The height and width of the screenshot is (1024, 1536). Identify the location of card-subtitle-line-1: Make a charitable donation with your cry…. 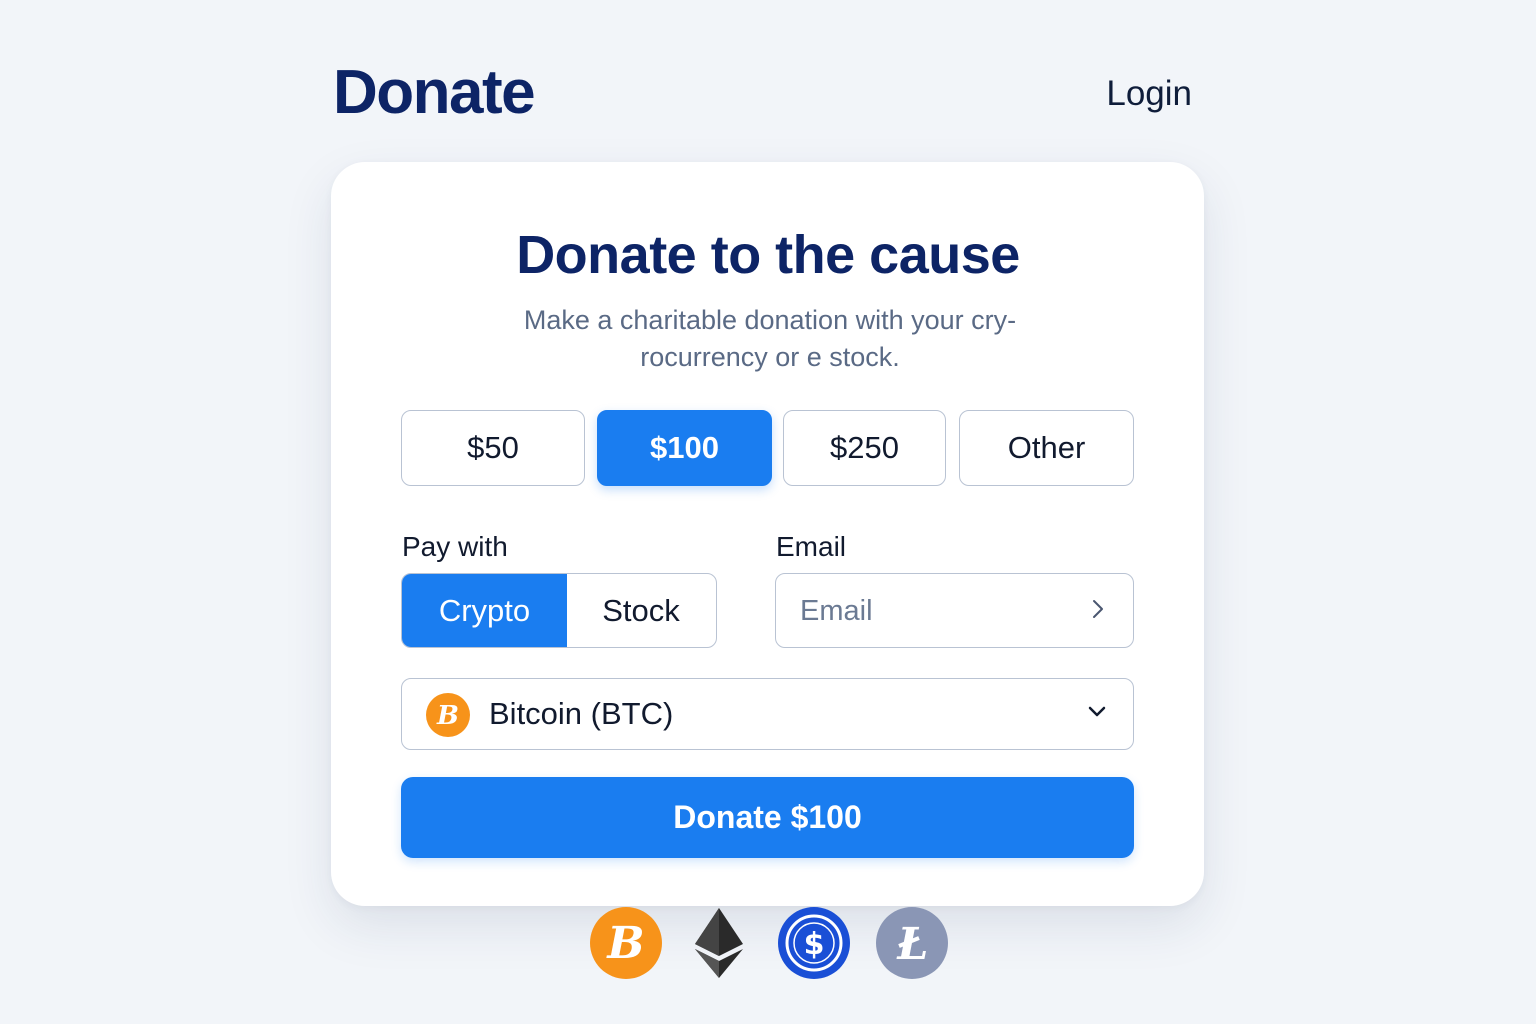
(770, 320).